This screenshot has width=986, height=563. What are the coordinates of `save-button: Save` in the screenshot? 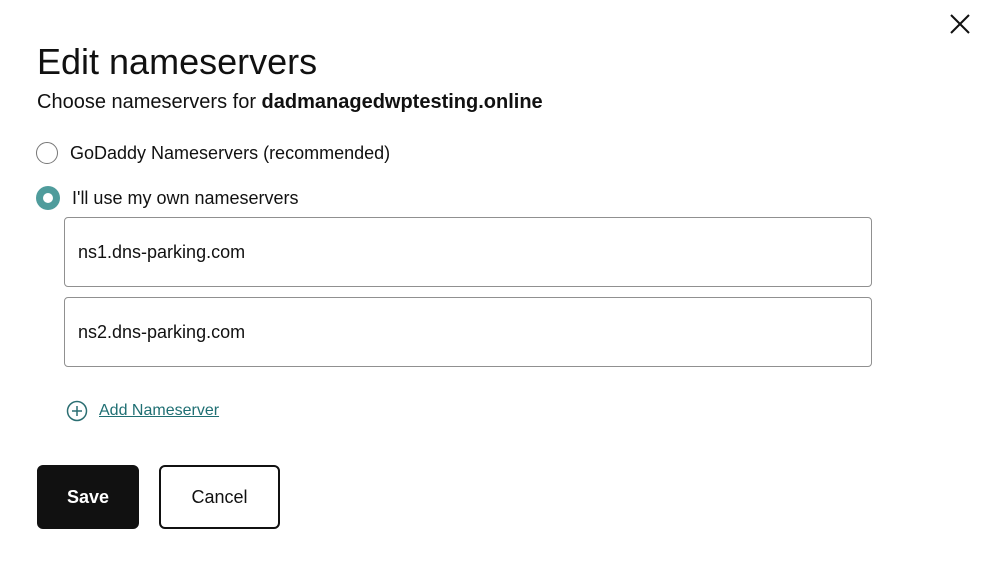 It's located at (88, 497).